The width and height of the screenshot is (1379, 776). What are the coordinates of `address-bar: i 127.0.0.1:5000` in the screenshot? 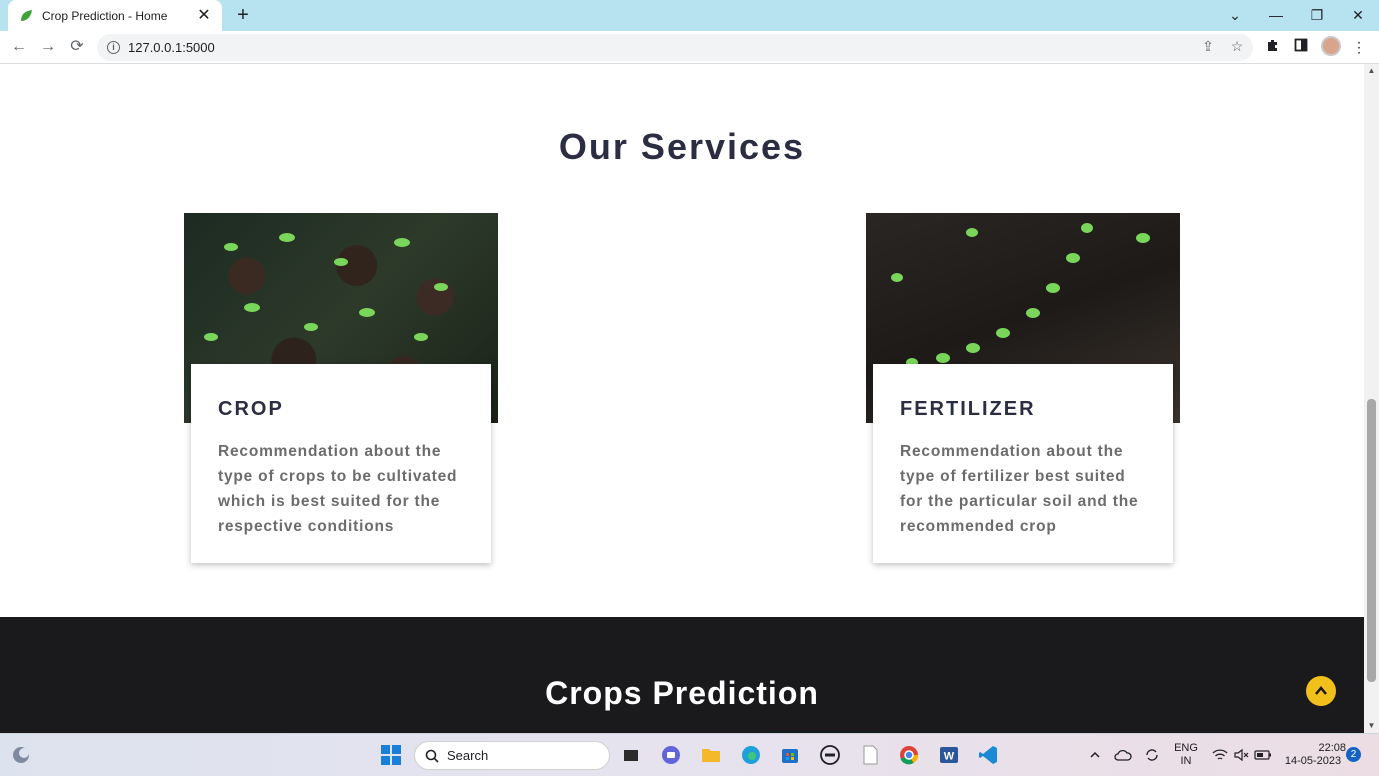 It's located at (675, 47).